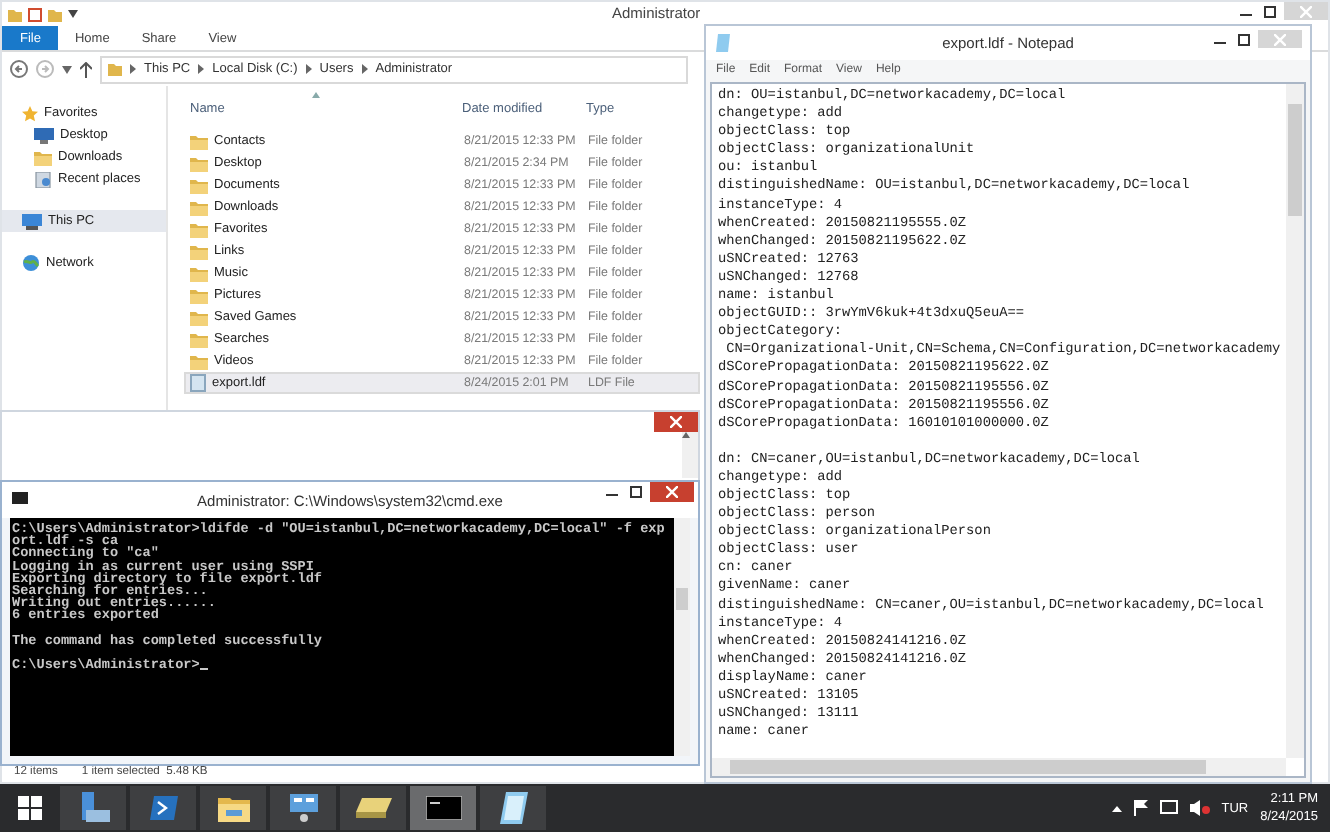 This screenshot has width=1330, height=832. What do you see at coordinates (43, 179) in the screenshot?
I see `document-icon` at bounding box center [43, 179].